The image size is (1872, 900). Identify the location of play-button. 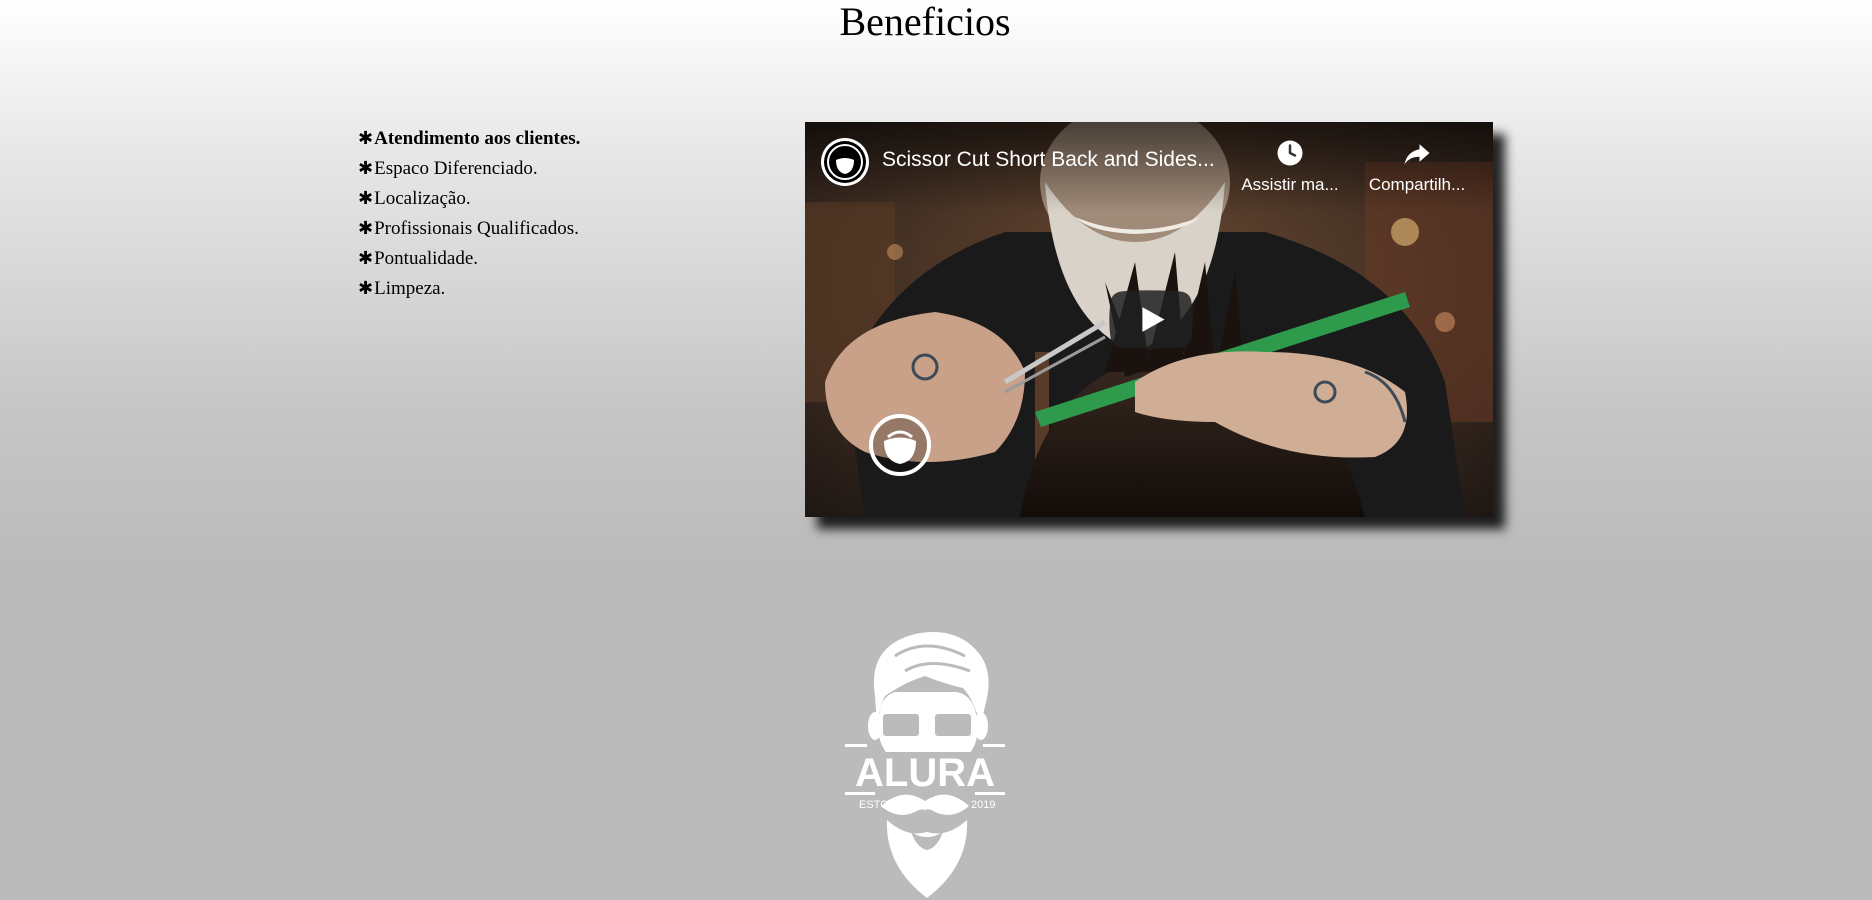
(1151, 319).